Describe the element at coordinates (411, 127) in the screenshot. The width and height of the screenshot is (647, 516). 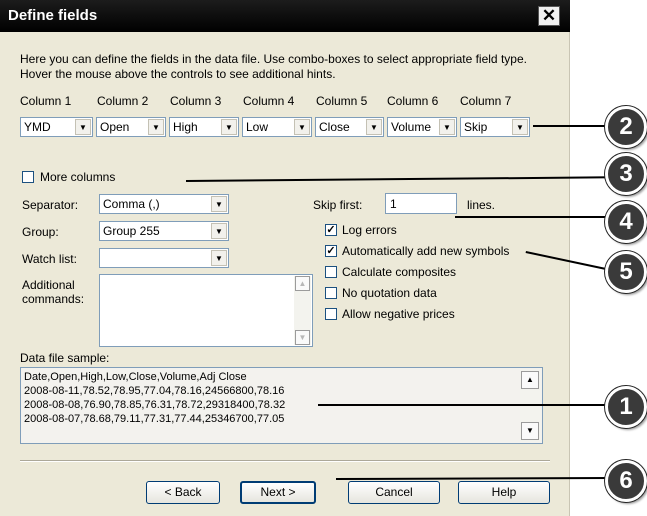
I see `column-6-value: Volume` at that location.